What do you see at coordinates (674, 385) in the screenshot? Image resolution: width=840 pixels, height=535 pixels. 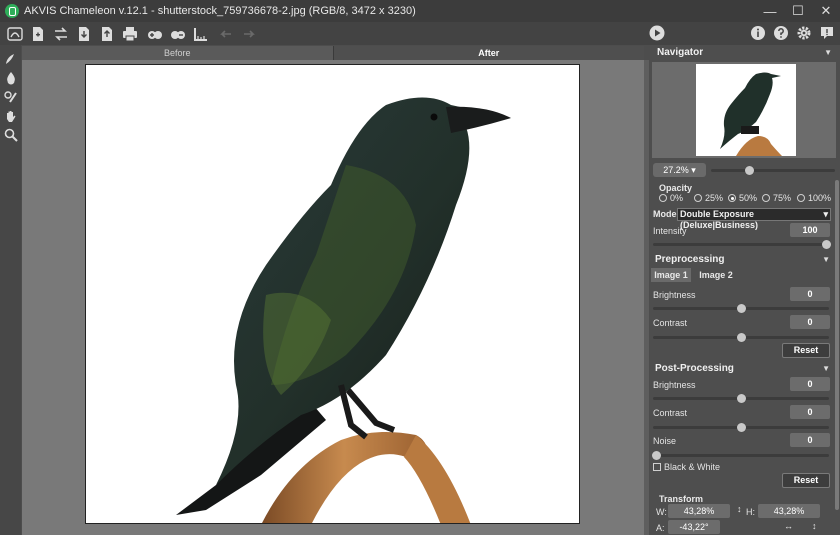 I see `post-brightness-label: Brightness` at bounding box center [674, 385].